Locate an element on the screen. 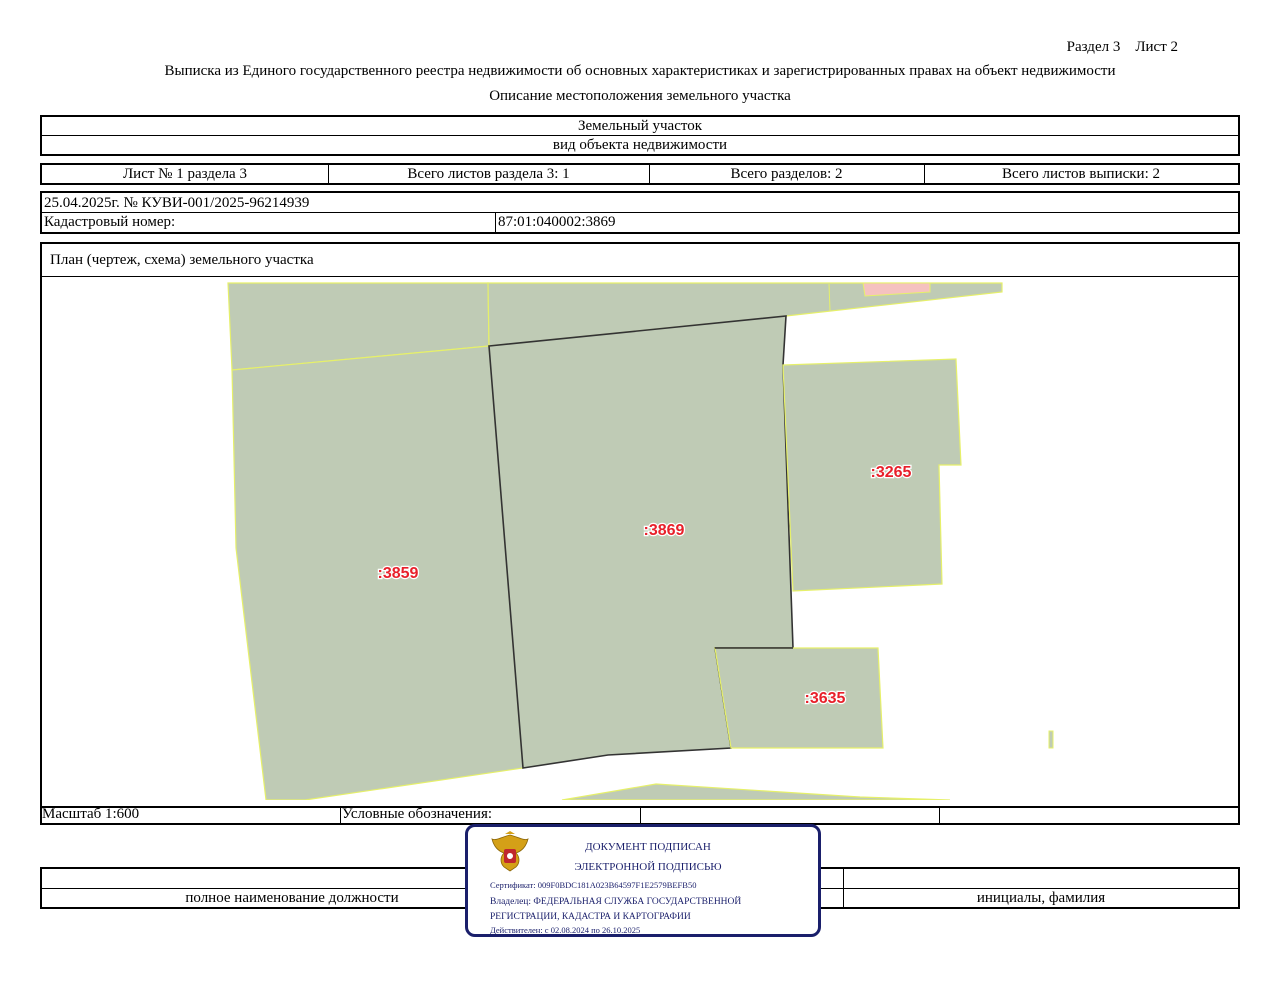 This screenshot has width=1280, height=989. parcel-label-3869: :3869 is located at coordinates (664, 530).